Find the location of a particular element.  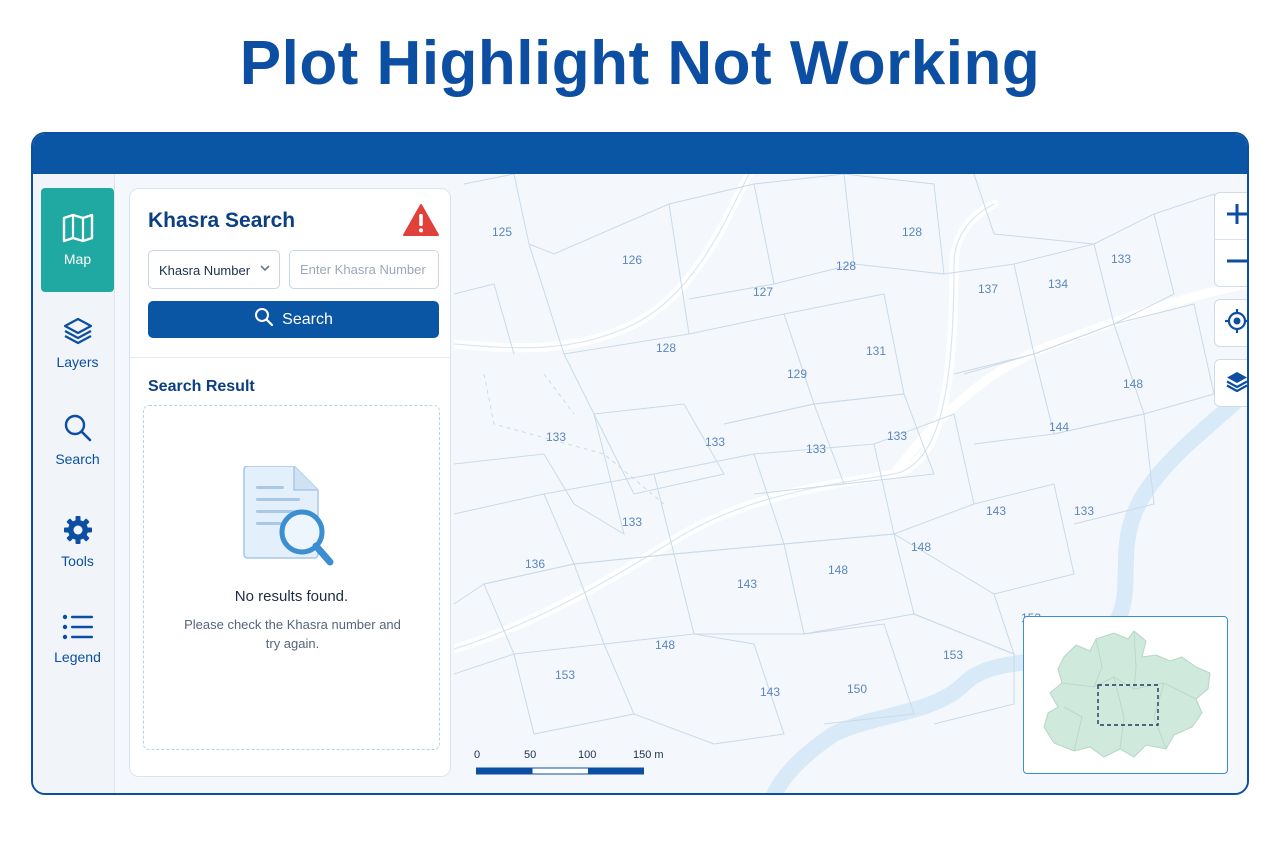

warning-triangle-icon is located at coordinates (421, 222).